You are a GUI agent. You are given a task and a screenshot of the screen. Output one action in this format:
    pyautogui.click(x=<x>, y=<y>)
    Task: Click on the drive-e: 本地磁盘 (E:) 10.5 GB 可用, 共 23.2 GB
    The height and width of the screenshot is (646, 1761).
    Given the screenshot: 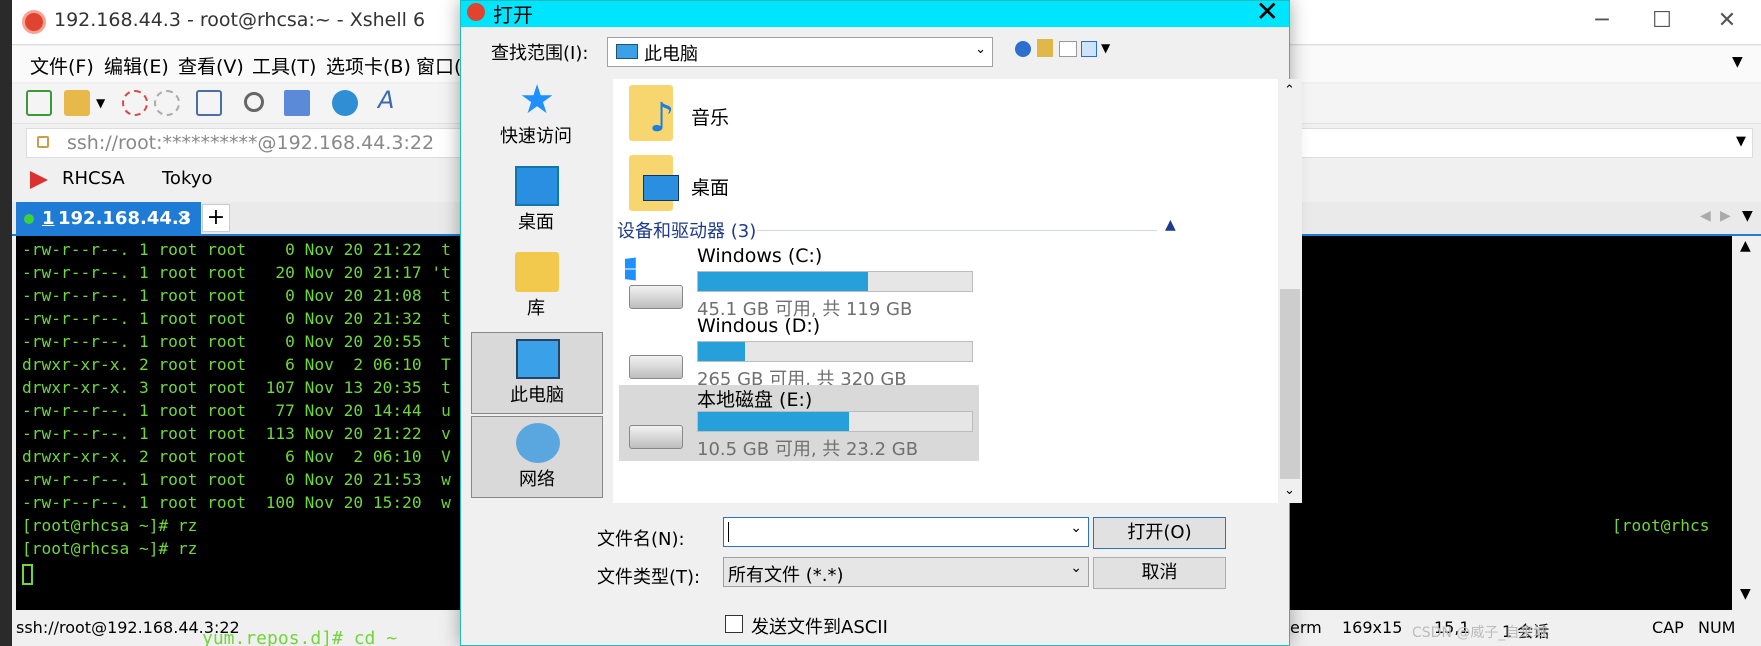 What is the action you would take?
    pyautogui.click(x=799, y=423)
    